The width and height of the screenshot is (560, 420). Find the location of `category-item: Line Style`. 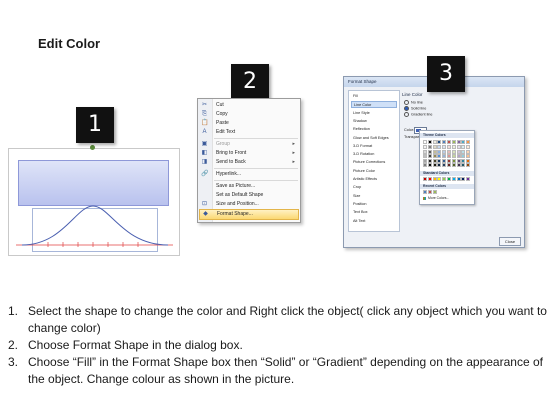

category-item: Line Style is located at coordinates (374, 113).